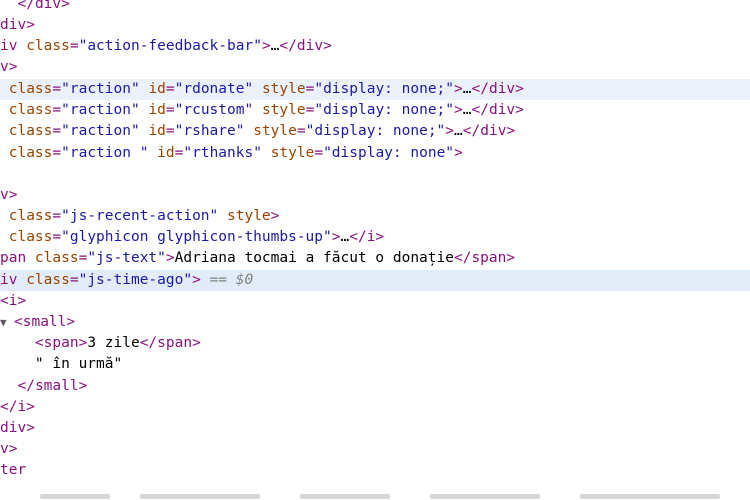 The height and width of the screenshot is (500, 750). What do you see at coordinates (375, 386) in the screenshot?
I see `dom-node-line: </small>` at bounding box center [375, 386].